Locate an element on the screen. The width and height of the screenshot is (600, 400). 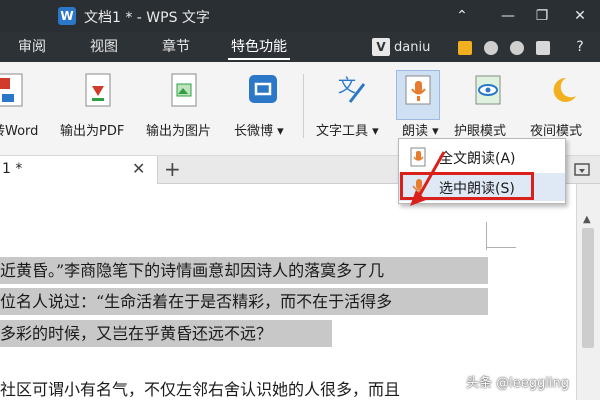
wps-logo-icon: W is located at coordinates (67, 16).